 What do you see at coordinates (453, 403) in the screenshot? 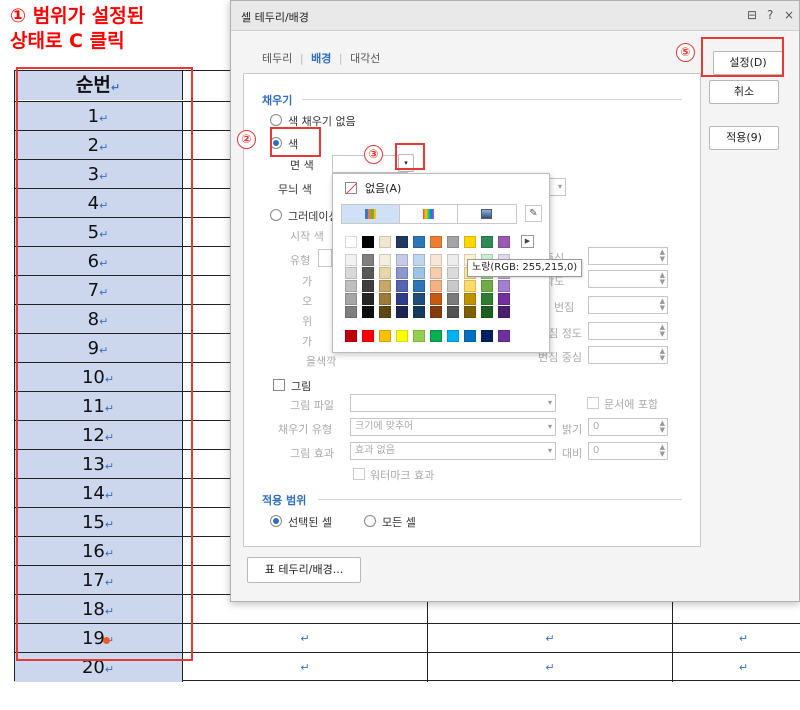
I see `picture-file-field: ▾` at bounding box center [453, 403].